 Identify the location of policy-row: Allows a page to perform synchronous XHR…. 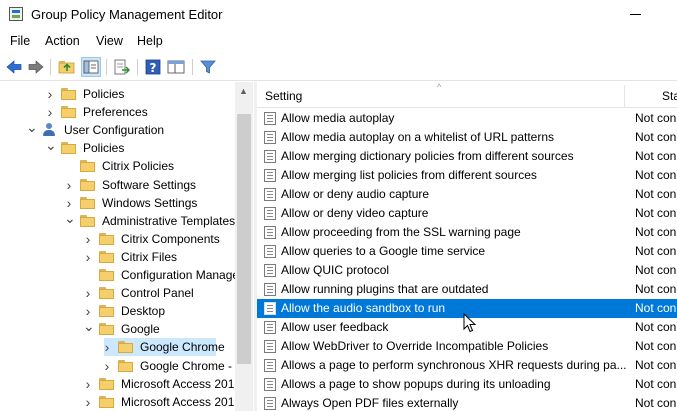
(467, 365).